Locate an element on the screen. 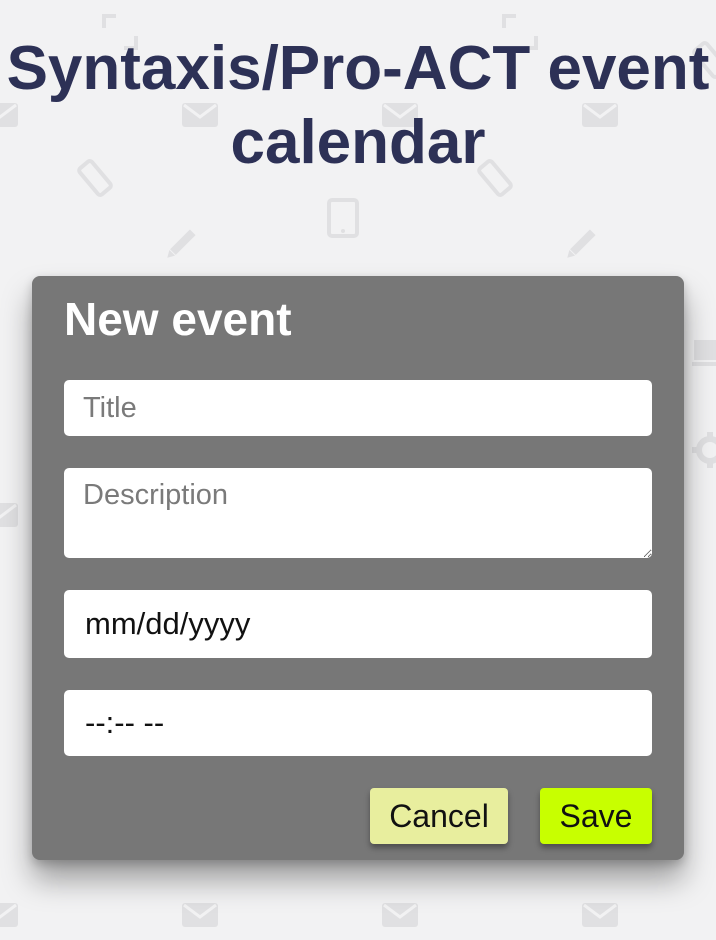  page-title: Syntaxis/Pro-ACT event calendar is located at coordinates (358, 105).